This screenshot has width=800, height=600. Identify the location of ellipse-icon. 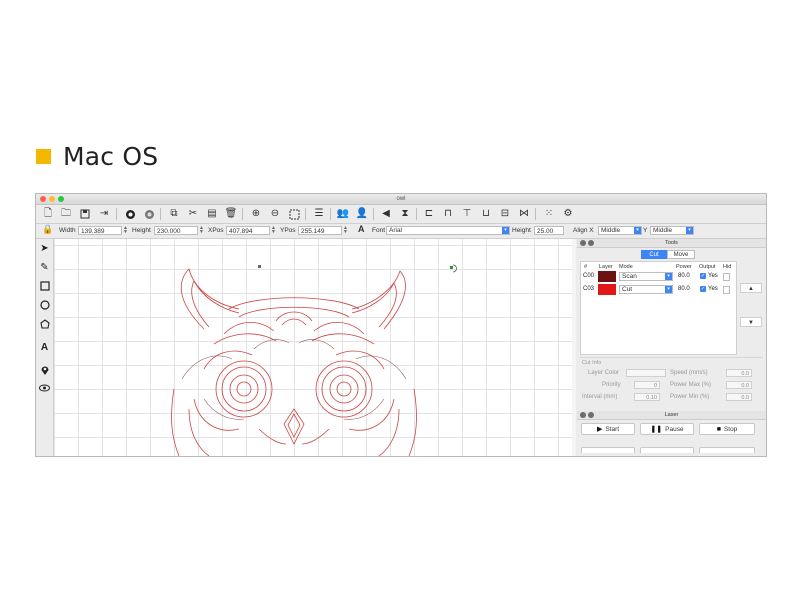
(44, 305).